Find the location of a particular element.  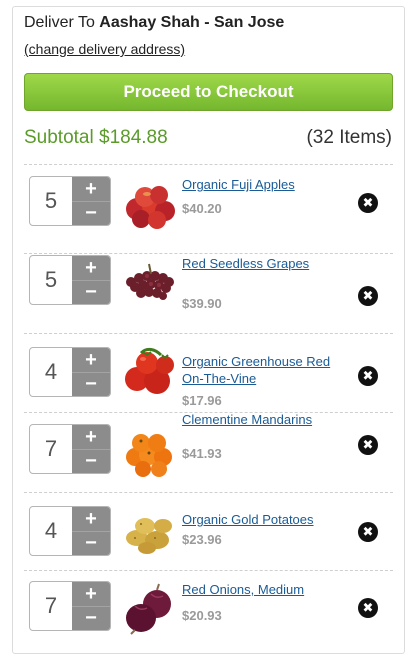

deliver-to-prefix: Deliver To is located at coordinates (59, 22).